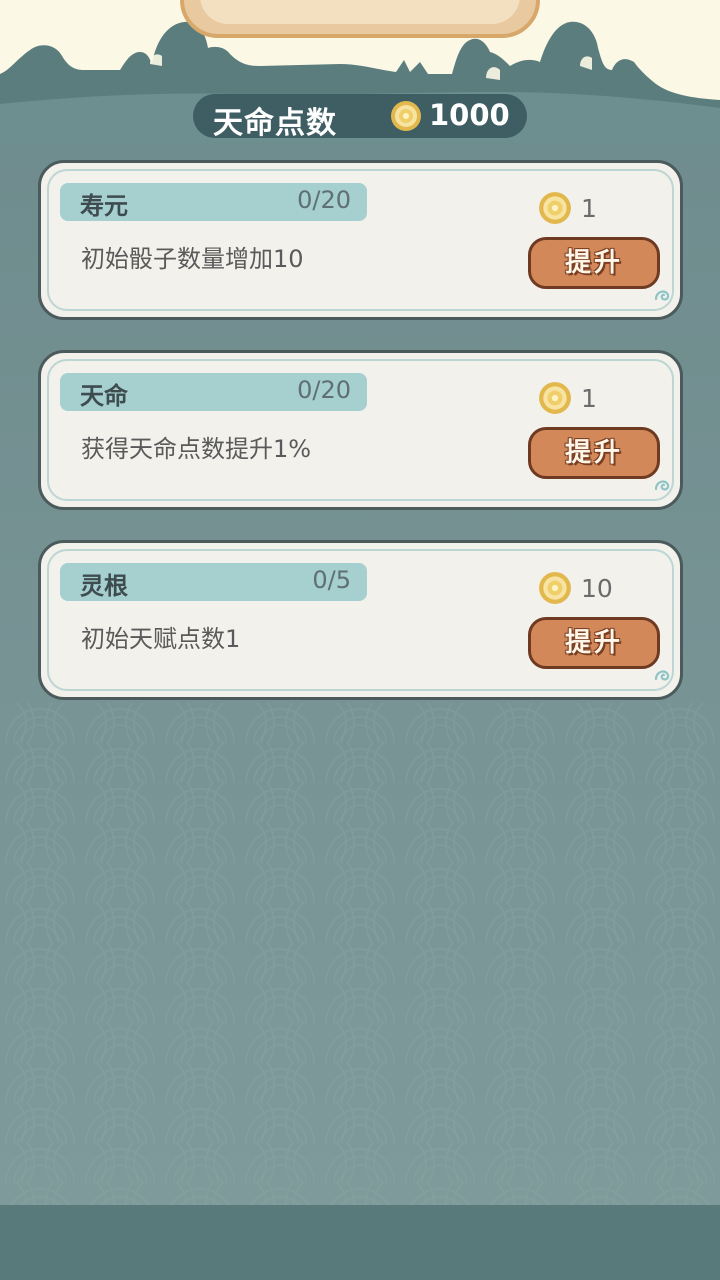 This screenshot has width=720, height=1280. What do you see at coordinates (597, 588) in the screenshot?
I see `cost-value: 10` at bounding box center [597, 588].